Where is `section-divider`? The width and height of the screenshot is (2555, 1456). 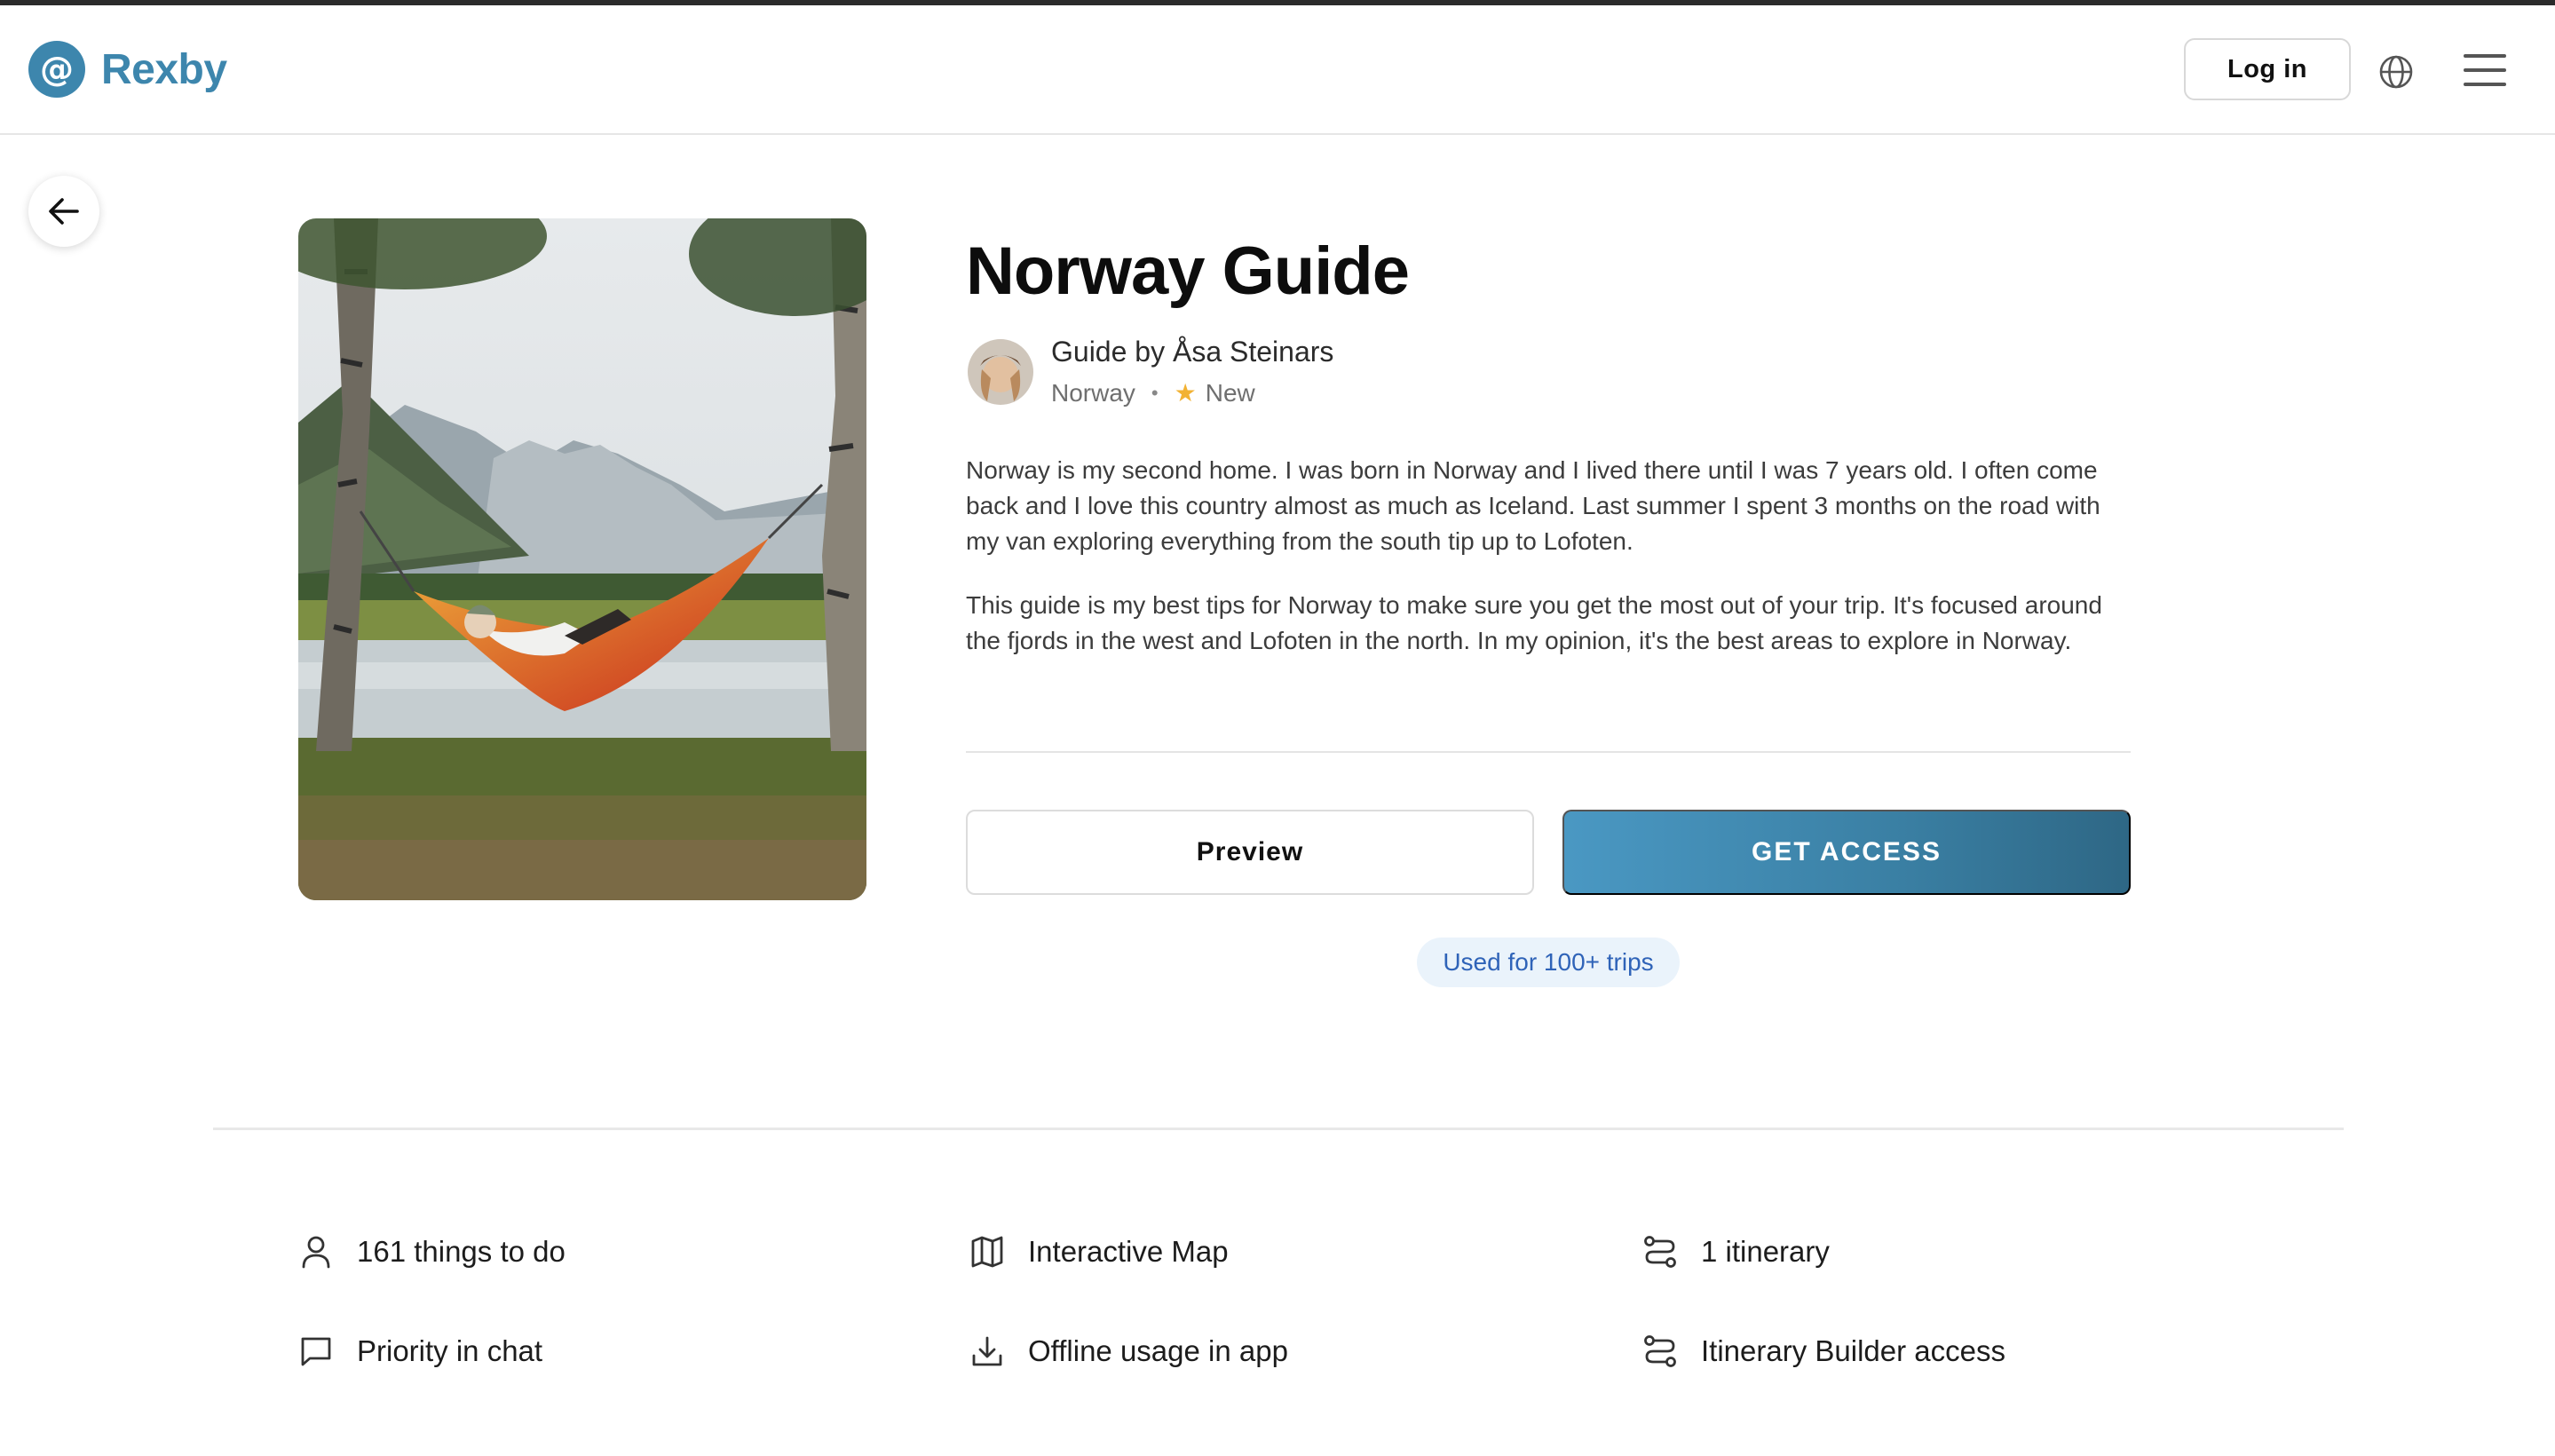
section-divider is located at coordinates (1278, 1129).